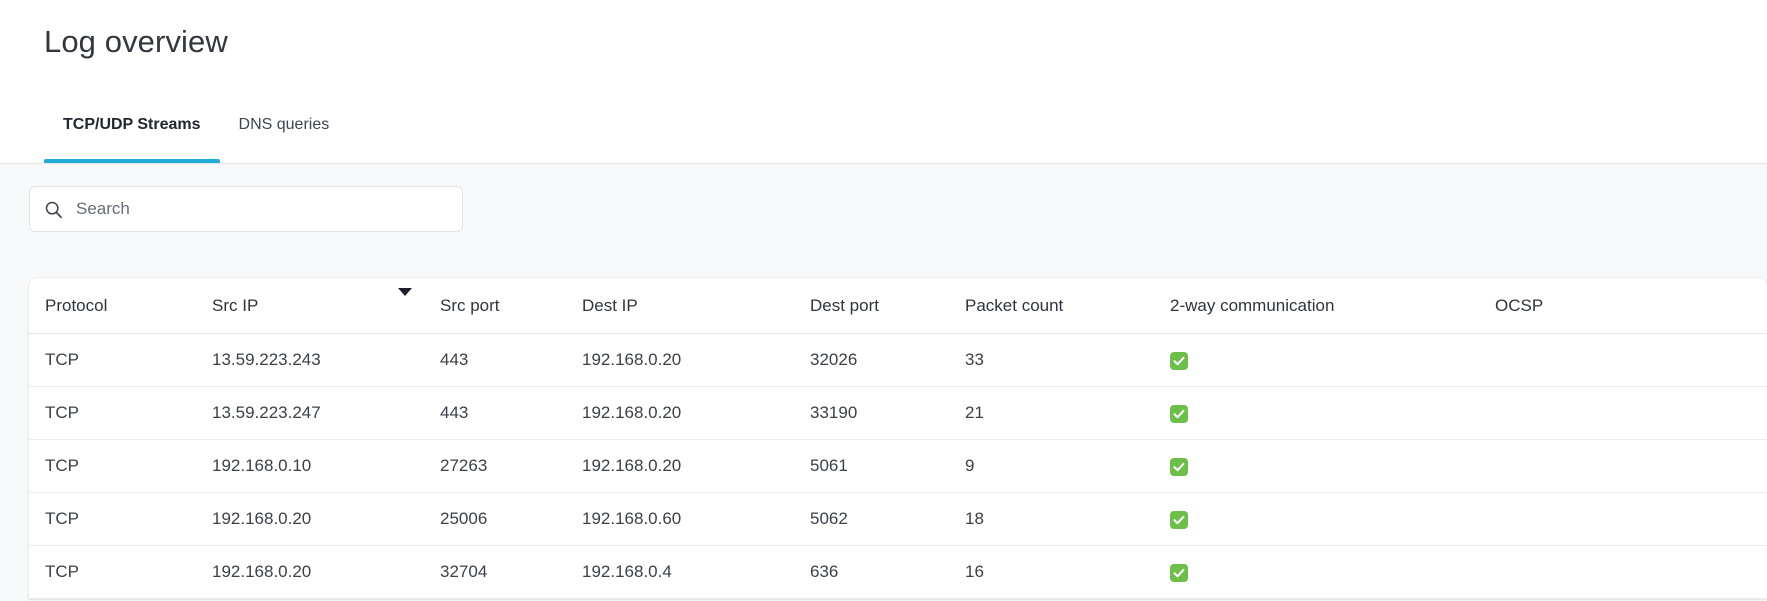 The image size is (1767, 601). Describe the element at coordinates (326, 413) in the screenshot. I see `cell-src-ip: 13.59.223.247` at that location.